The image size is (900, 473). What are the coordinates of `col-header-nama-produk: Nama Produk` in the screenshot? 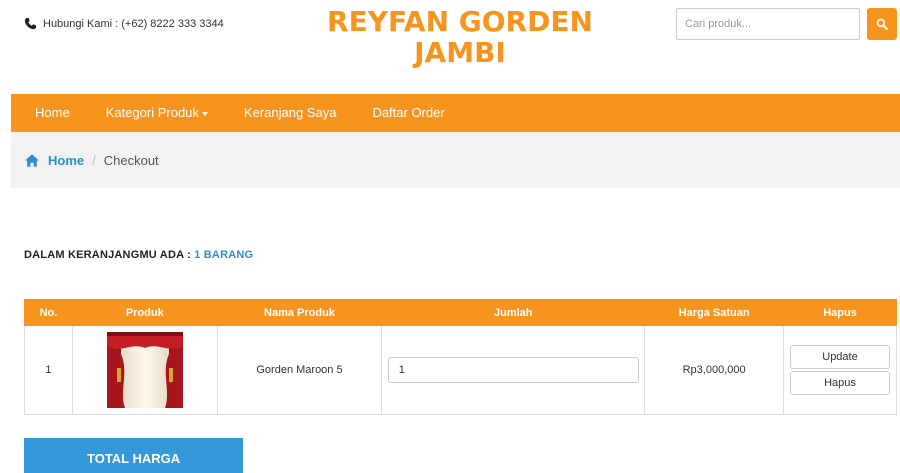 It's located at (299, 312).